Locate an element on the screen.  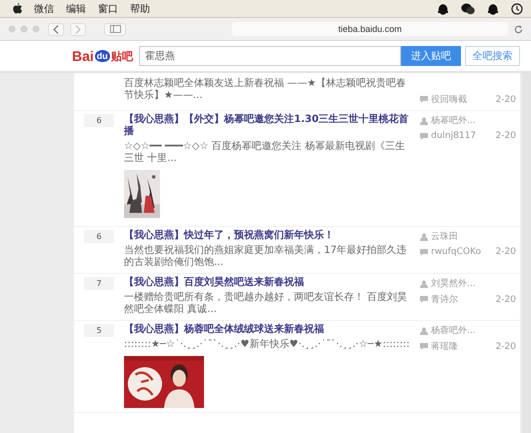
chevron-left-icon is located at coordinates (56, 29).